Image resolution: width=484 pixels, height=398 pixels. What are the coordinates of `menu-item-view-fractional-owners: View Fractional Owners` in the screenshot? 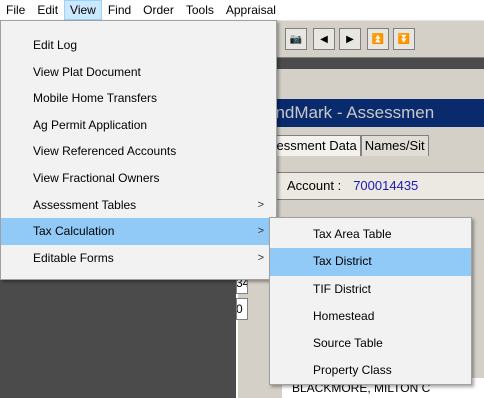 It's located at (138, 178).